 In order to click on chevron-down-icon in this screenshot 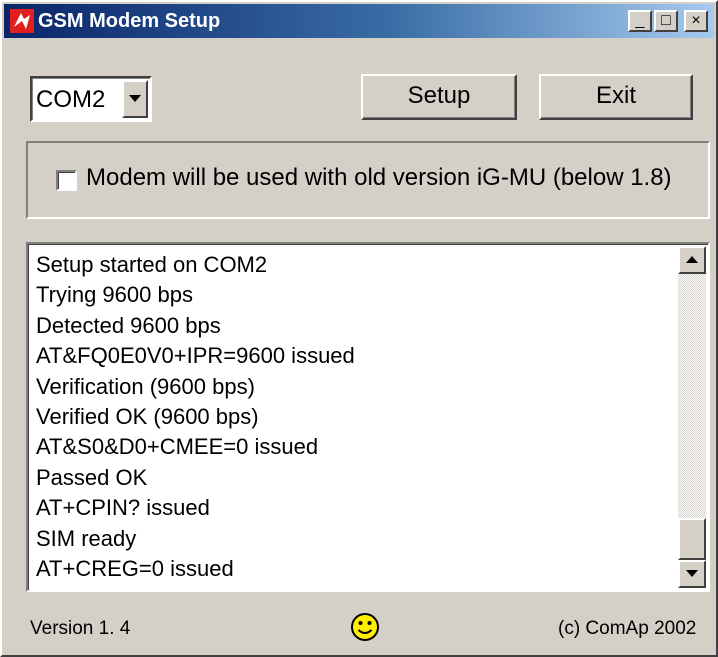, I will do `click(135, 98)`.